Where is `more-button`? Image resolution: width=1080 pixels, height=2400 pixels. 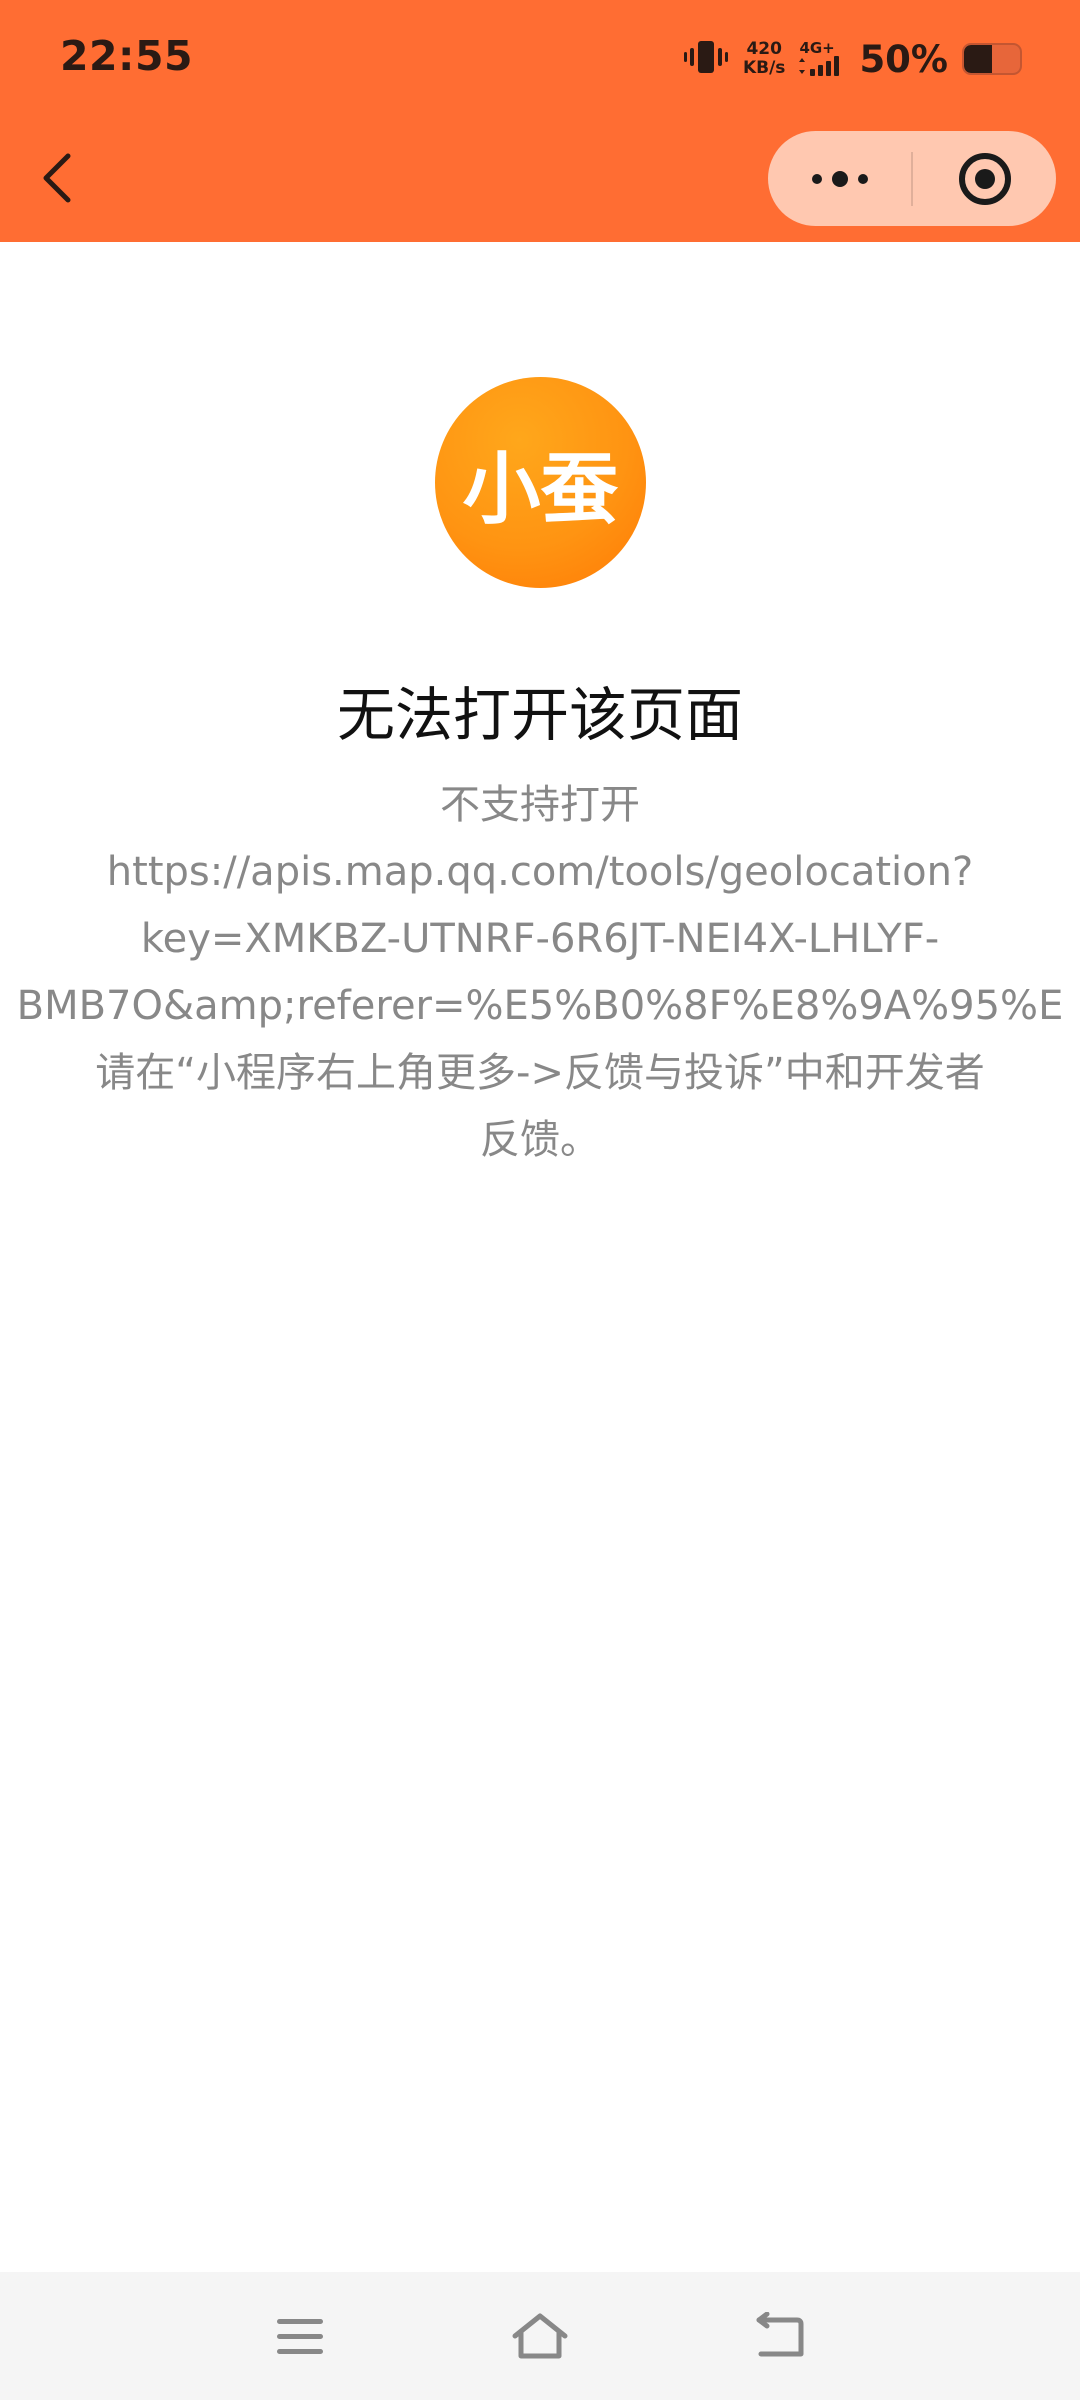 more-button is located at coordinates (839, 178).